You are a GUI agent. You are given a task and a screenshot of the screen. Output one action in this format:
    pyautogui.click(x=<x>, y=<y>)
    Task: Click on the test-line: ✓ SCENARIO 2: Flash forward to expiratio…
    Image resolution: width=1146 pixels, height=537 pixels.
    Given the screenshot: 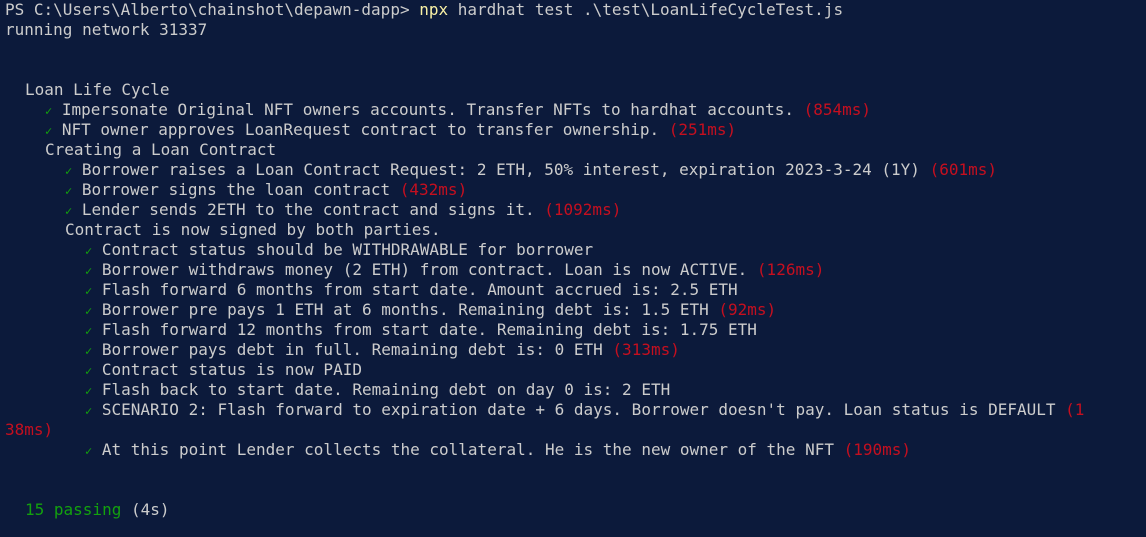 What is the action you would take?
    pyautogui.click(x=575, y=410)
    